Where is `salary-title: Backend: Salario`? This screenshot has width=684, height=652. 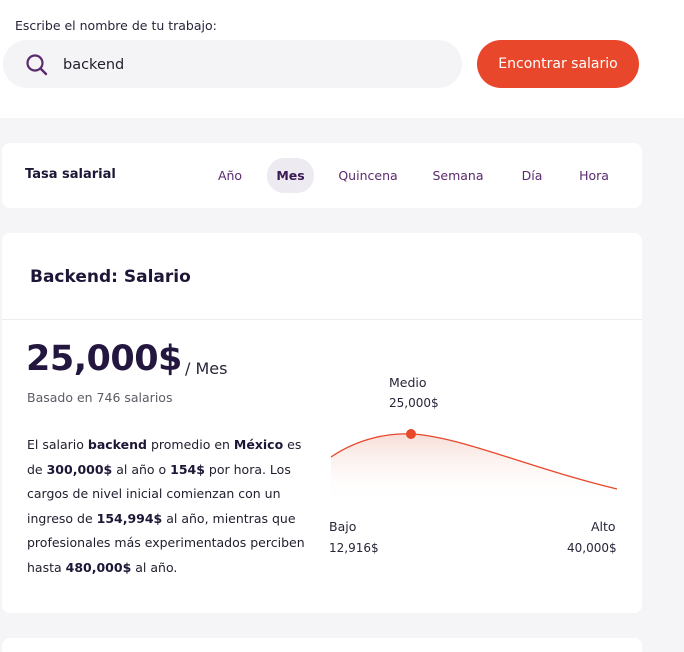
salary-title: Backend: Salario is located at coordinates (110, 277).